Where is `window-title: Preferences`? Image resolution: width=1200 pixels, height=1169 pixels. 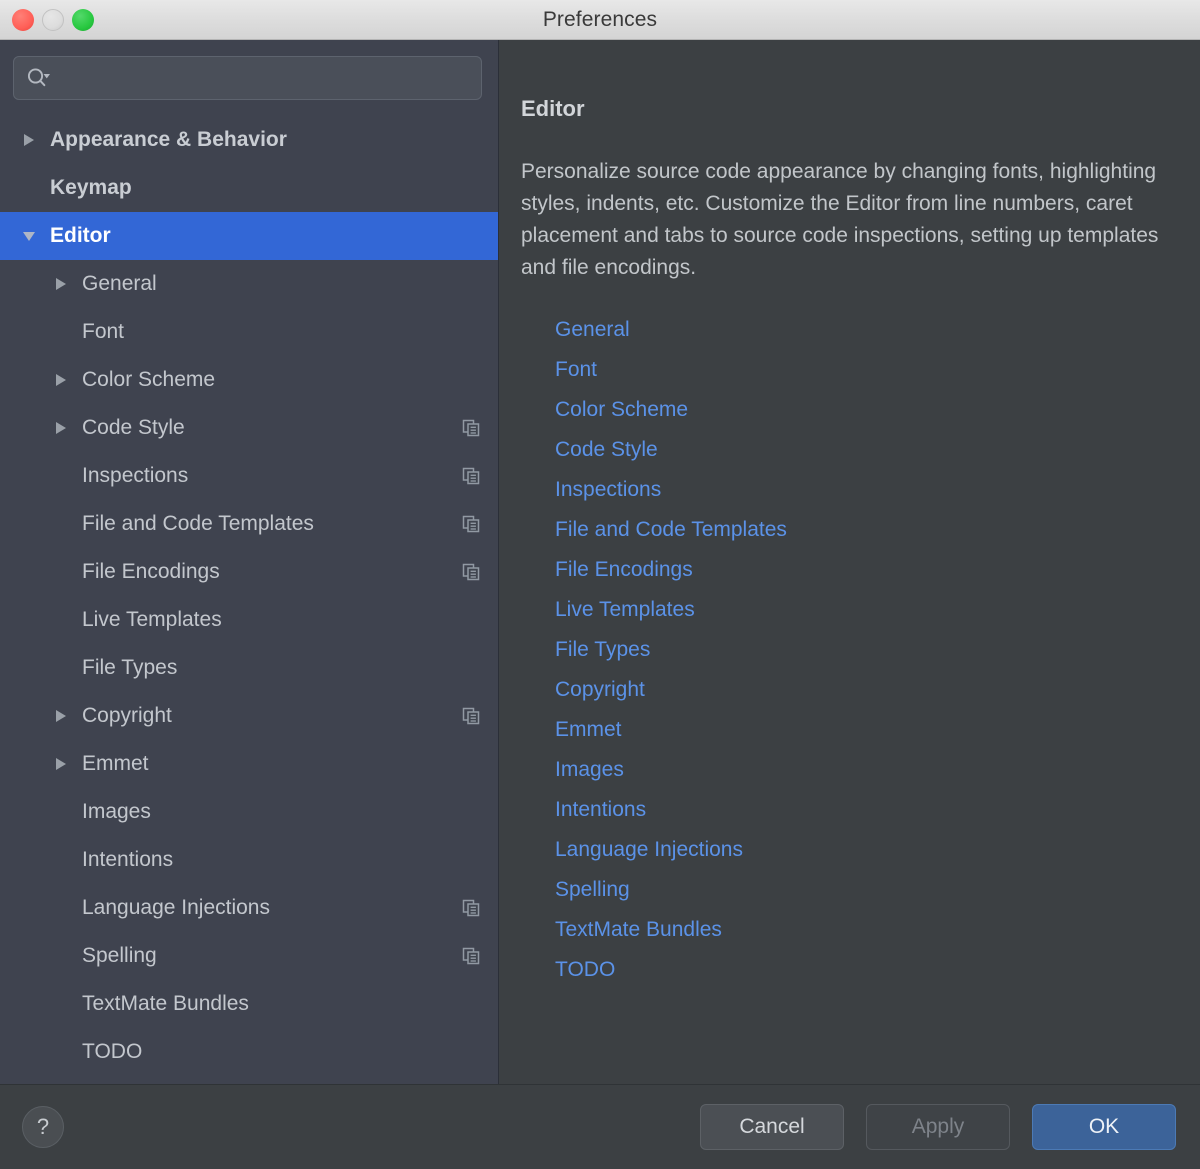 window-title: Preferences is located at coordinates (600, 19).